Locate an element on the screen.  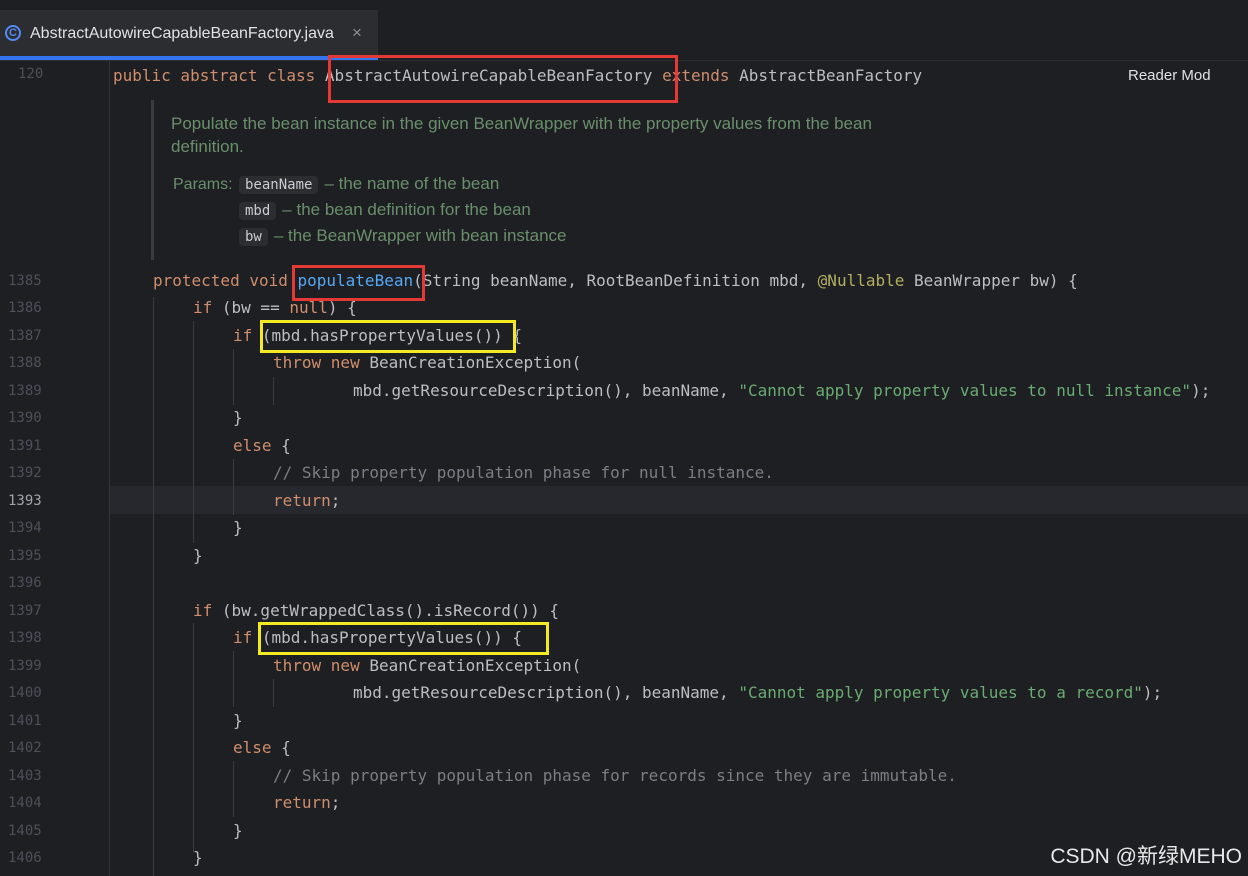
doc-param: beanName – the name of the bean is located at coordinates (369, 184).